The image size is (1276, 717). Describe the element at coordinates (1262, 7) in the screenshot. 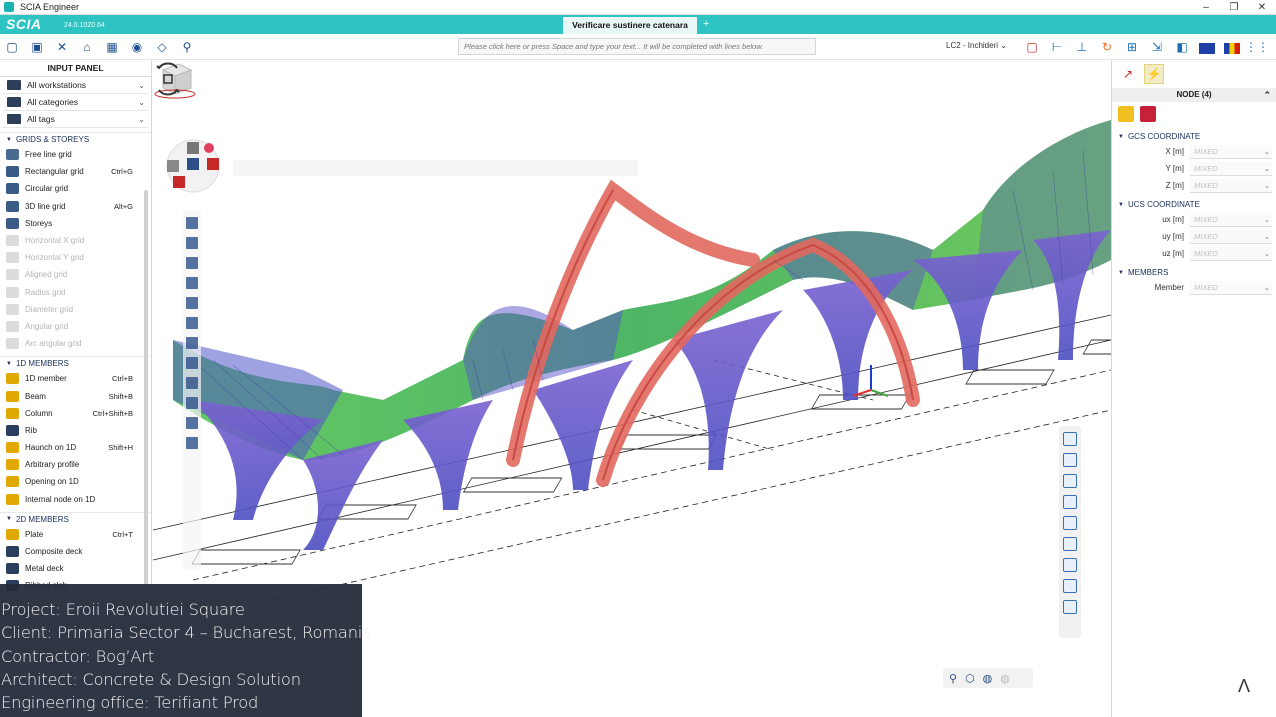

I see `close-button: ✕` at that location.